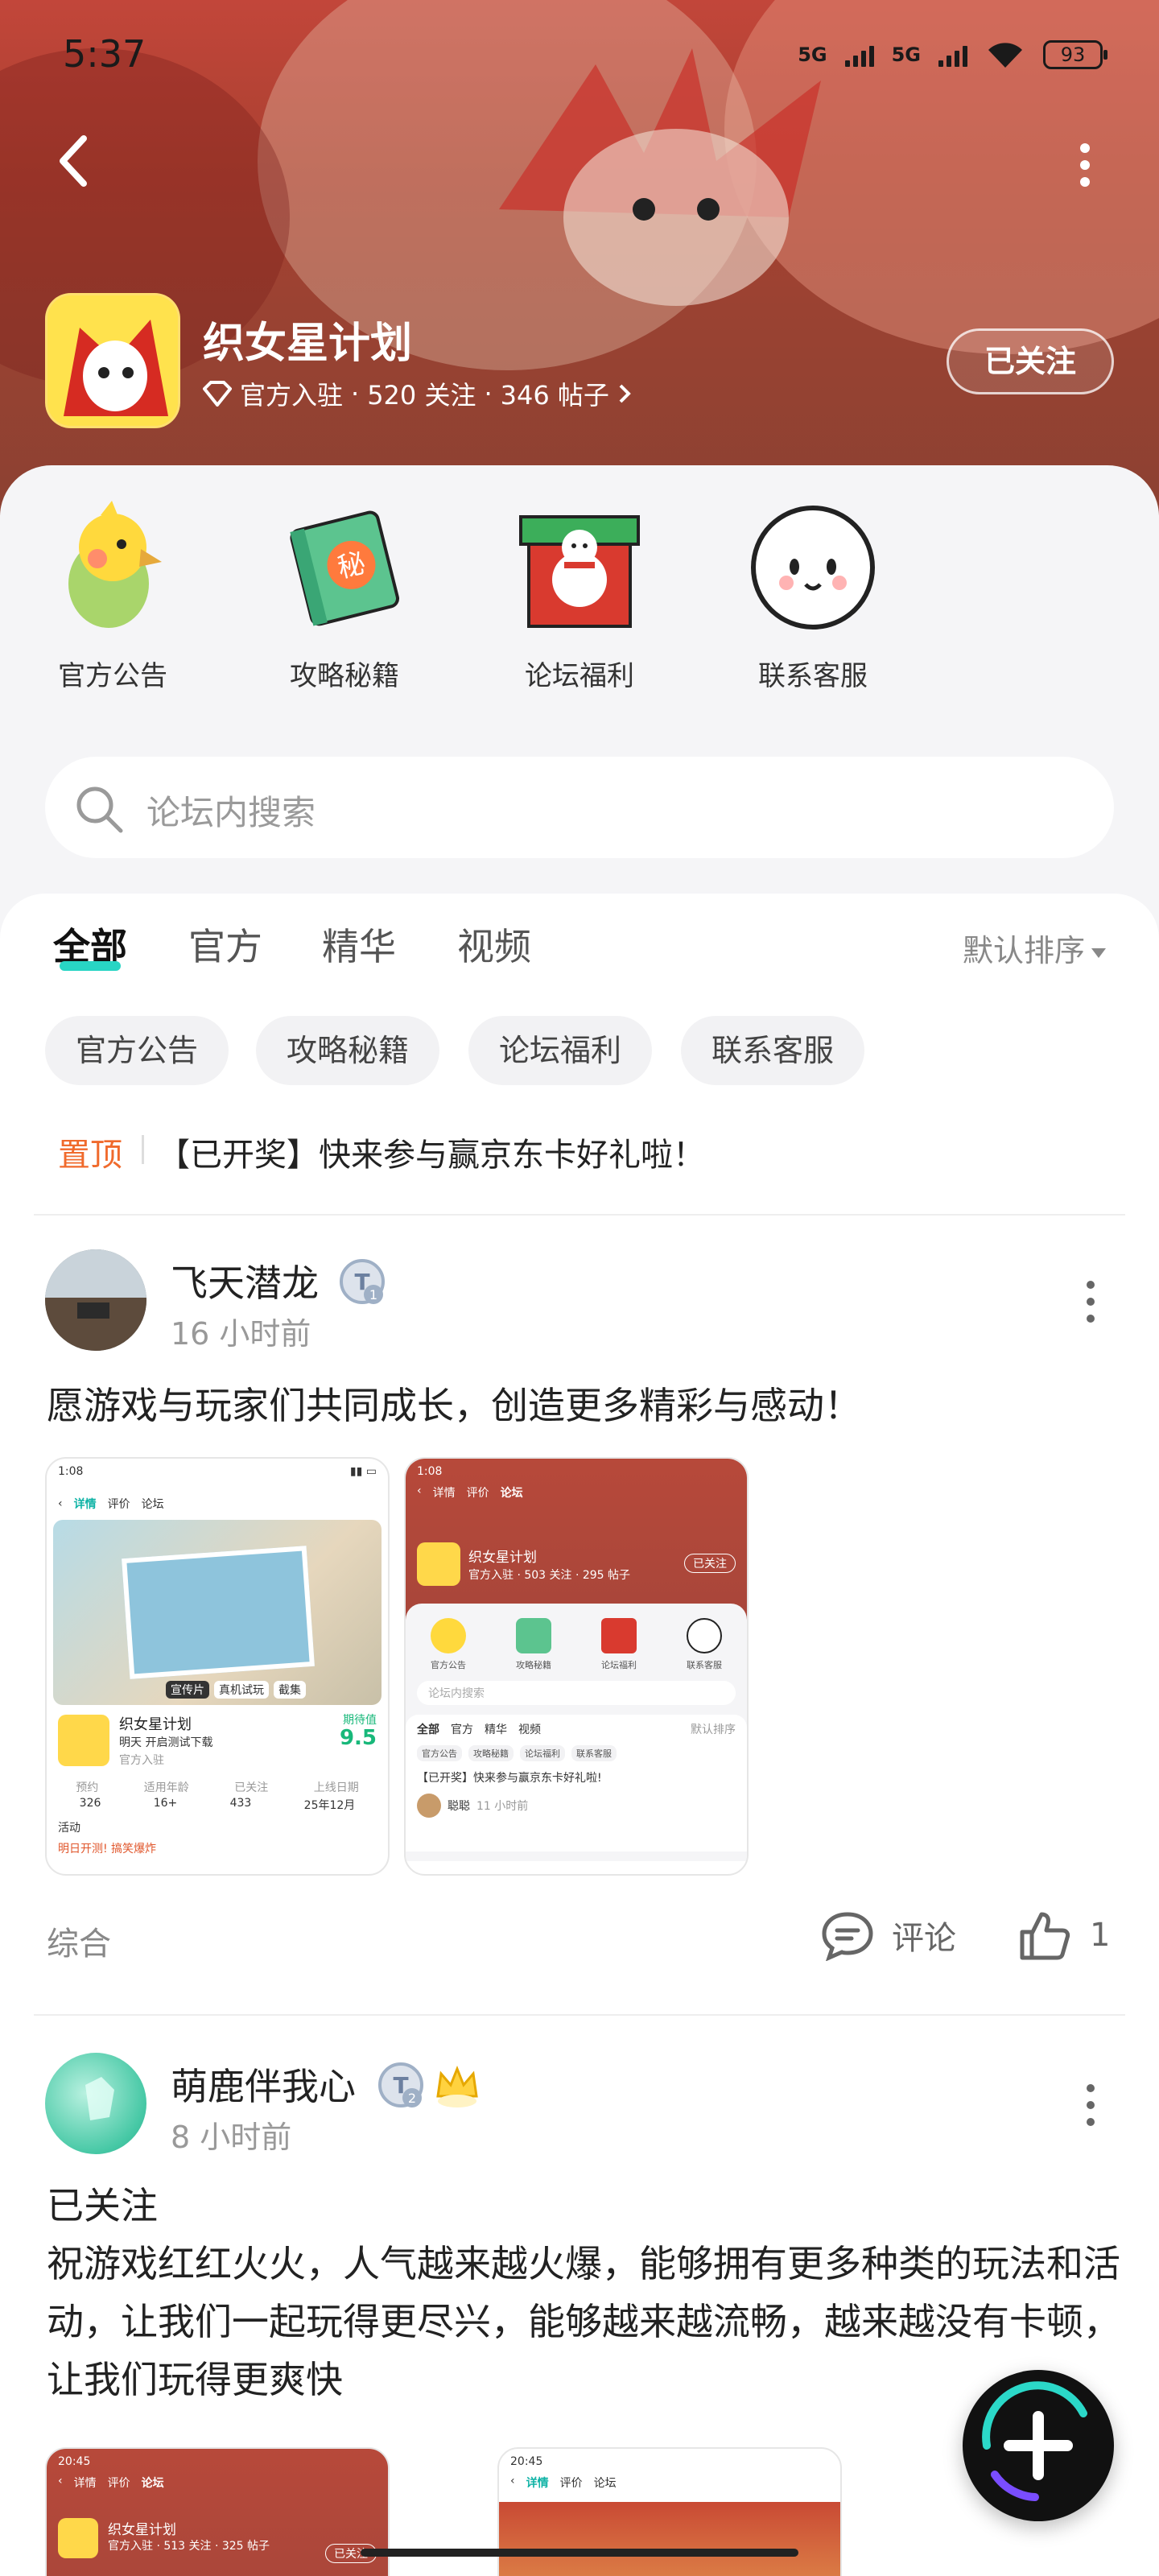 Image resolution: width=1159 pixels, height=2576 pixels. What do you see at coordinates (292, 395) in the screenshot?
I see `verified-label: 官方入驻` at bounding box center [292, 395].